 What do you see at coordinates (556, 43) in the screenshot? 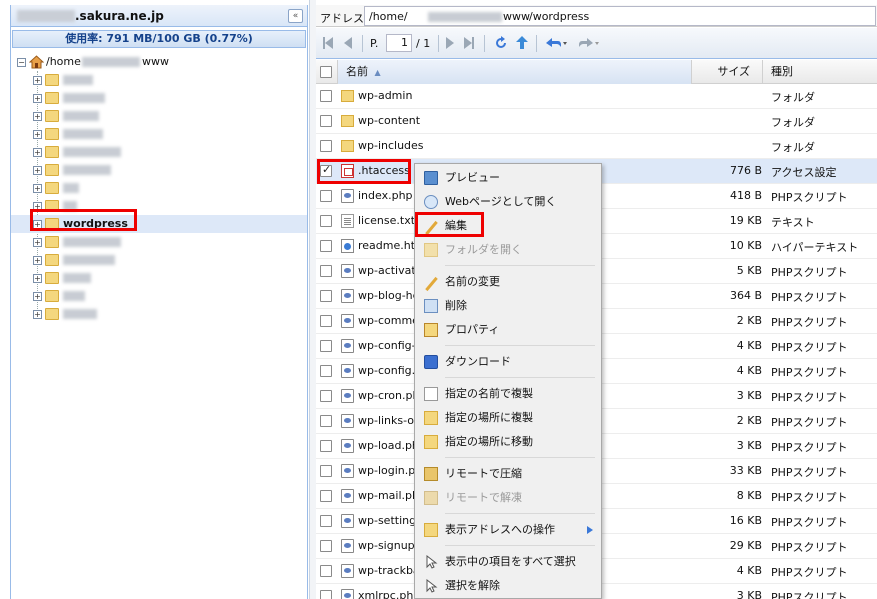
I see `back-dropdown-icon` at bounding box center [556, 43].